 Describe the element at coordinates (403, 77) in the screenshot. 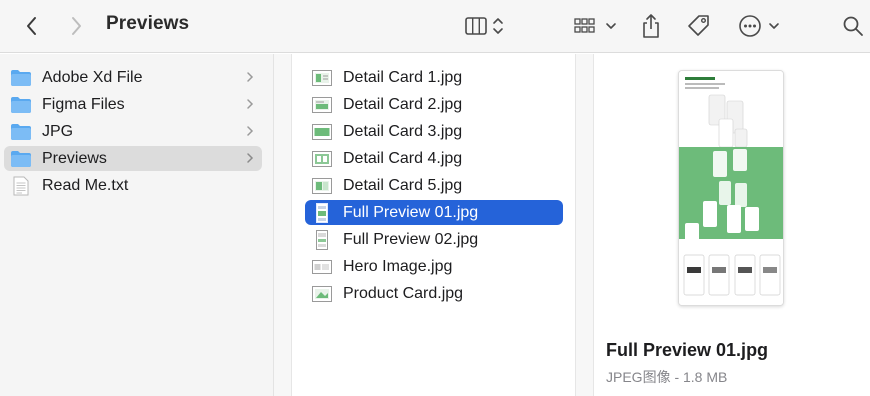

I see `file-item-label: Detail Card 1.jpg` at that location.